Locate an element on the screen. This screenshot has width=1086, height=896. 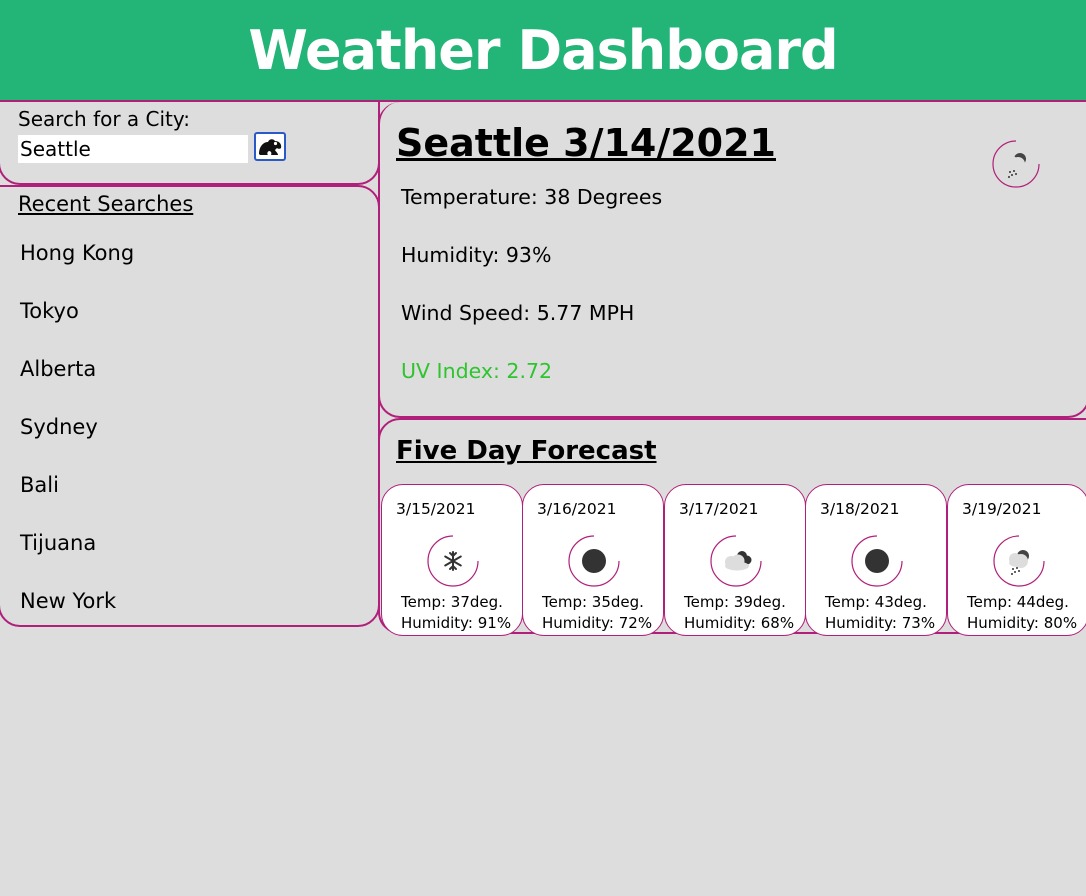
forecast-date: 3/18/2021 is located at coordinates (860, 509).